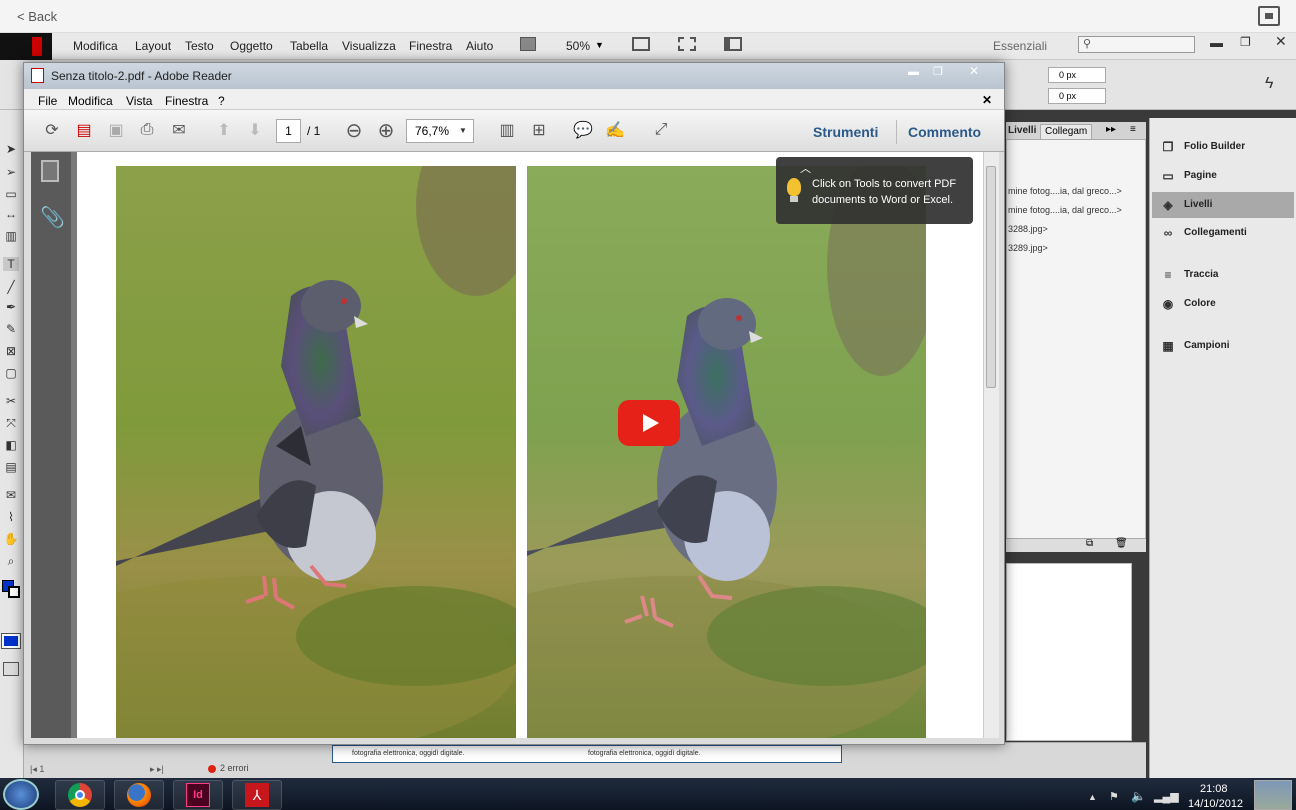  Describe the element at coordinates (234, 768) in the screenshot. I see `preflight-status: 2 errori` at that location.